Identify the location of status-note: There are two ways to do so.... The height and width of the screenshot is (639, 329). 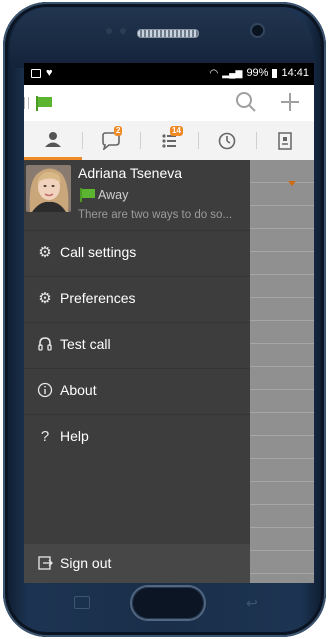
(155, 215).